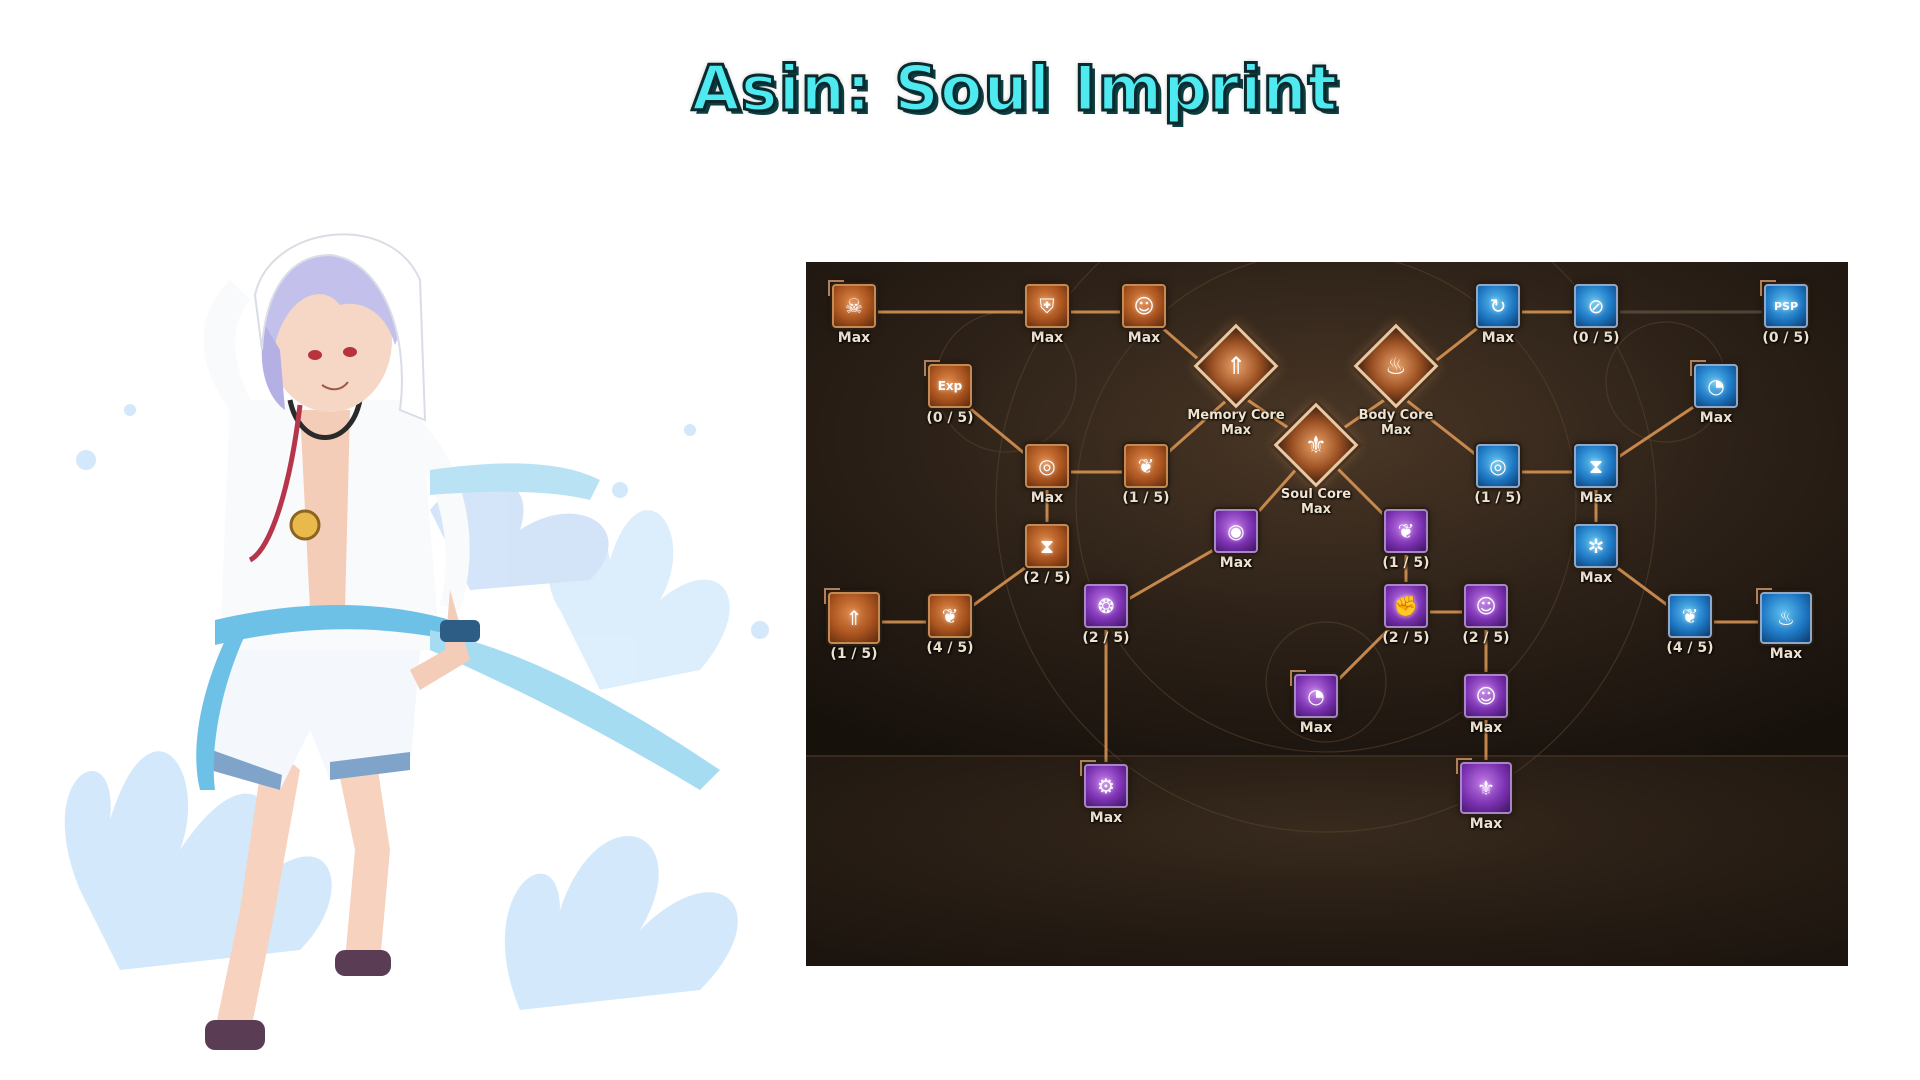 Image resolution: width=1920 pixels, height=1080 pixels. I want to click on fist-icon: ✊, so click(1406, 606).